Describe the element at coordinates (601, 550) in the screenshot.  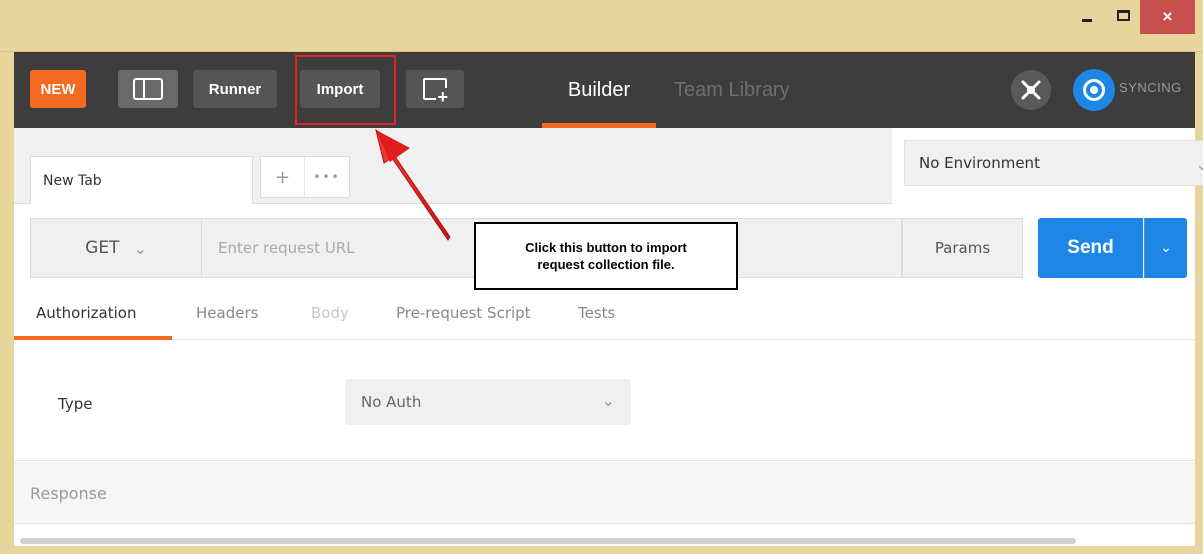
I see `window-frame-bottom` at that location.